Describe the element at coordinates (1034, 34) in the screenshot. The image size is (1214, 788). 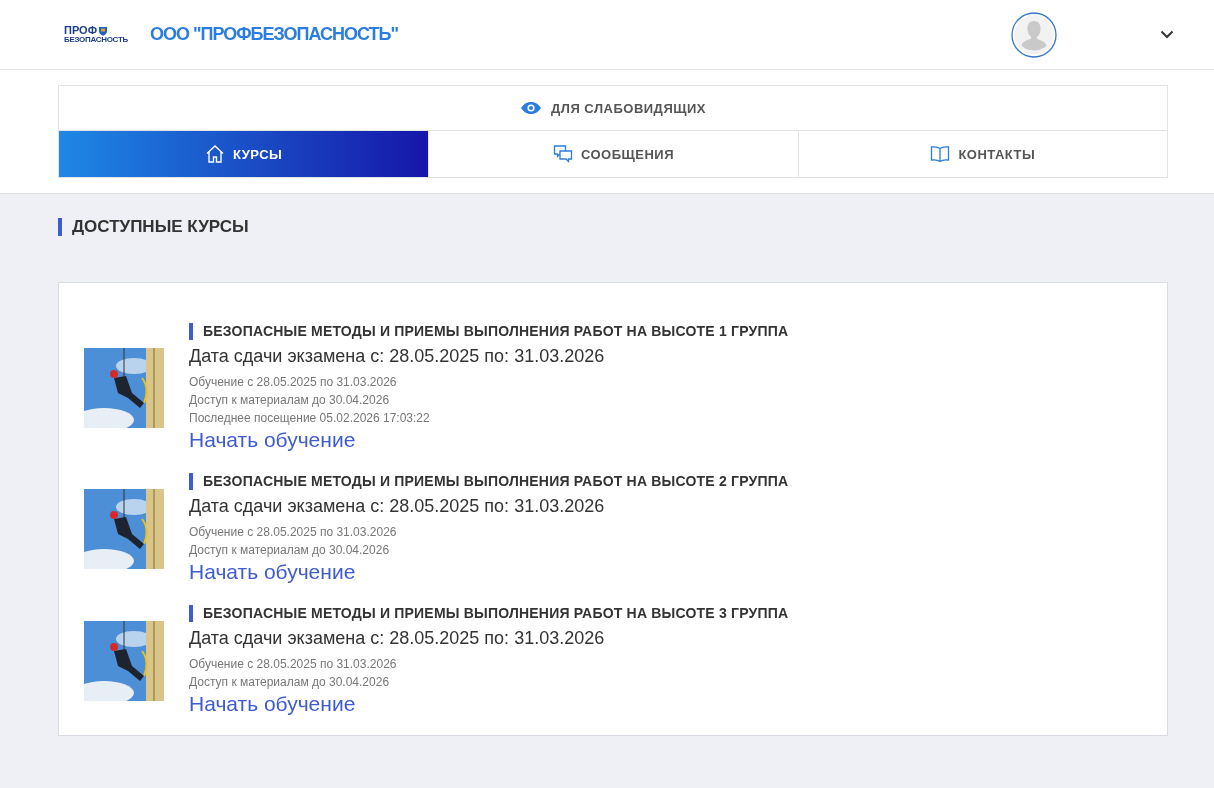
I see `avatar-icon` at that location.